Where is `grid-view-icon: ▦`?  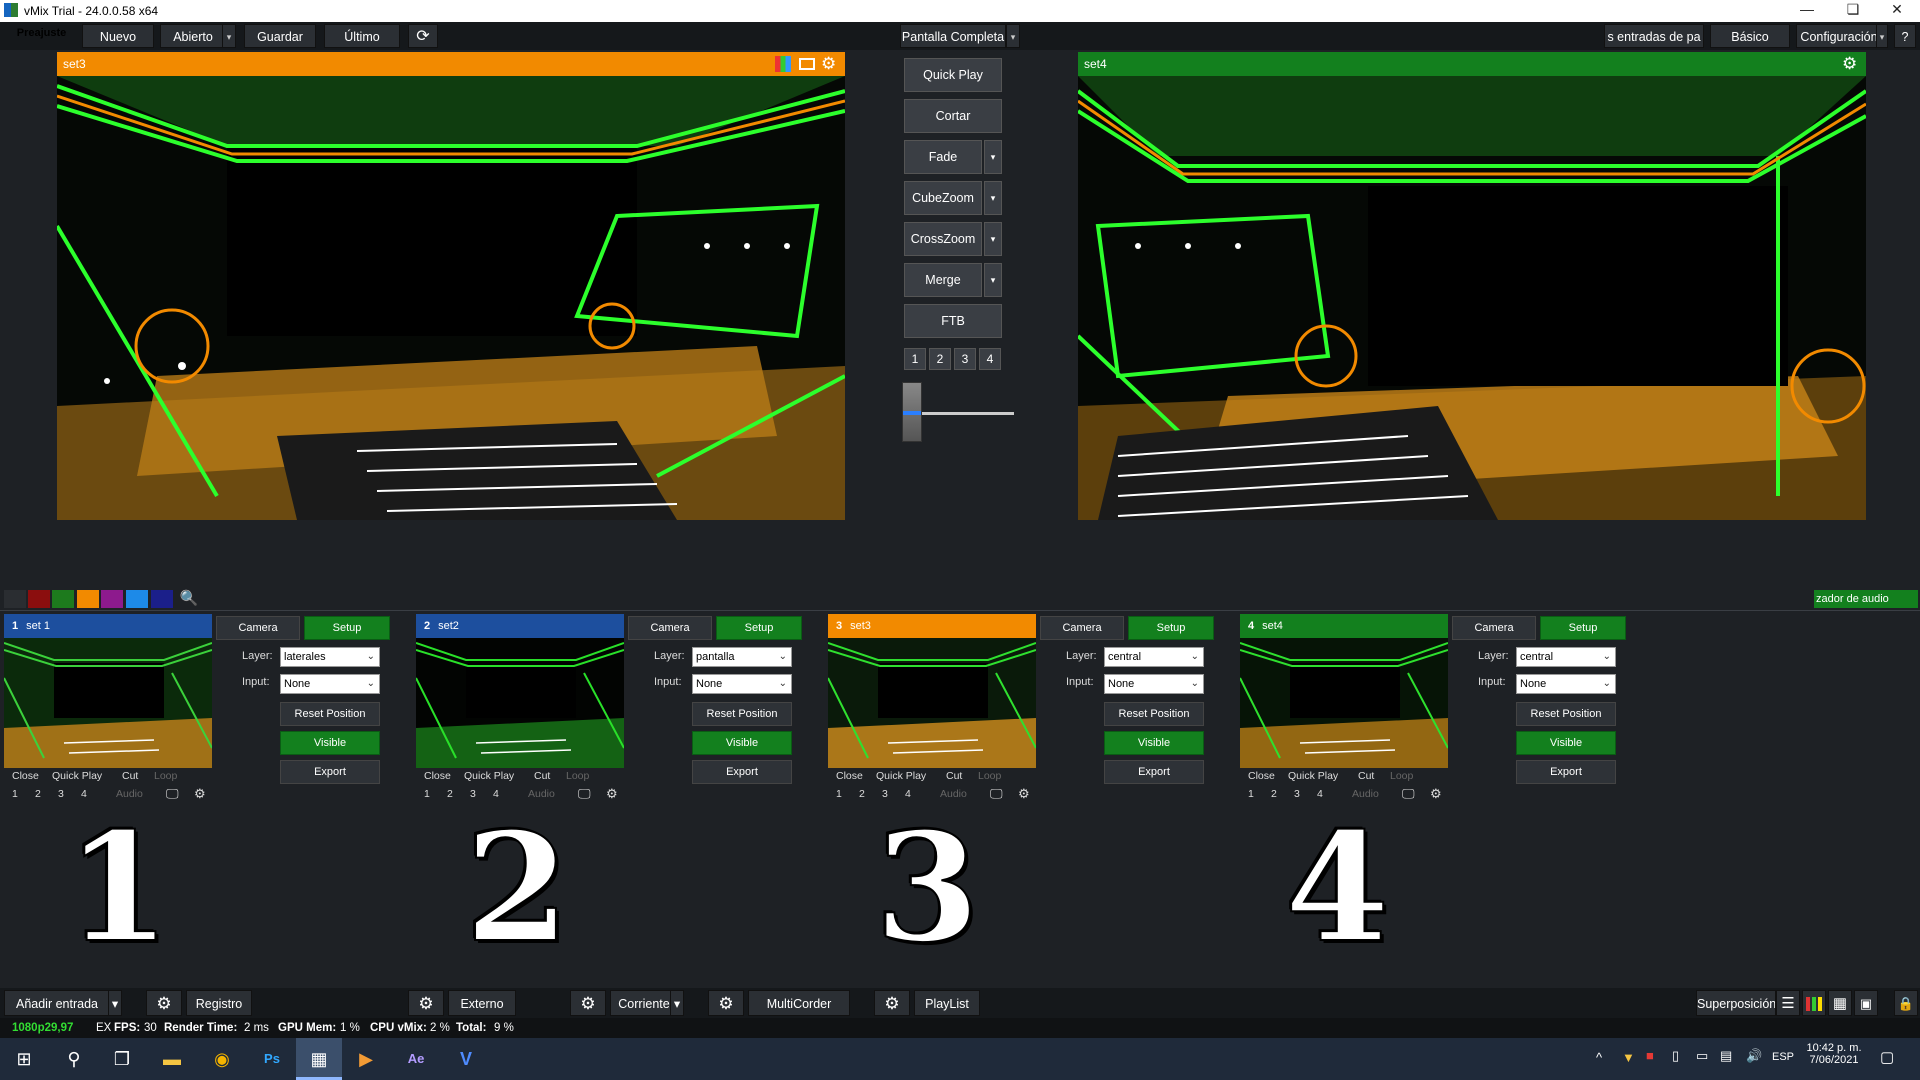 grid-view-icon: ▦ is located at coordinates (1840, 1003).